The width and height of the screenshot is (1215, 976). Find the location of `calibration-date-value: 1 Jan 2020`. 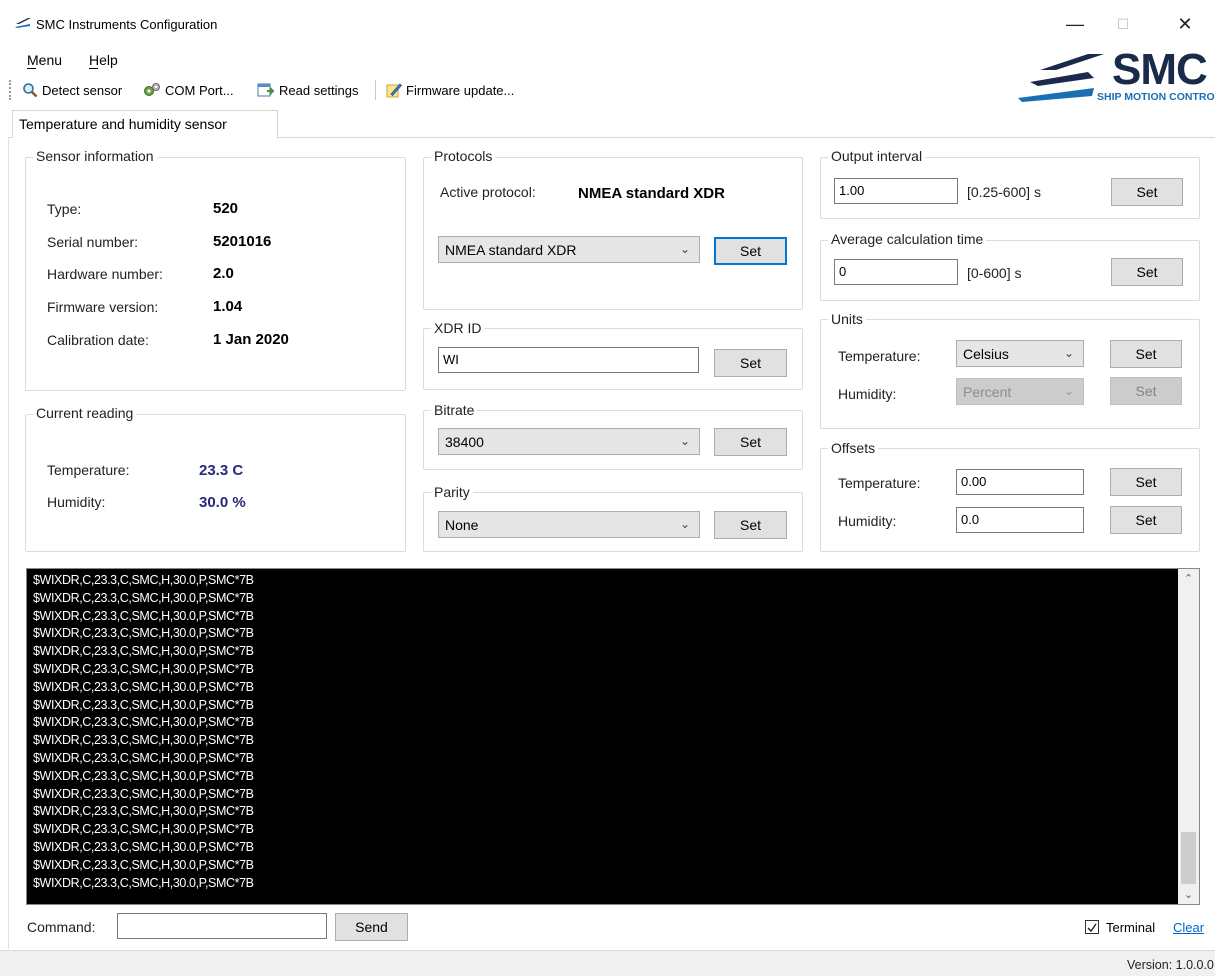

calibration-date-value: 1 Jan 2020 is located at coordinates (251, 339).